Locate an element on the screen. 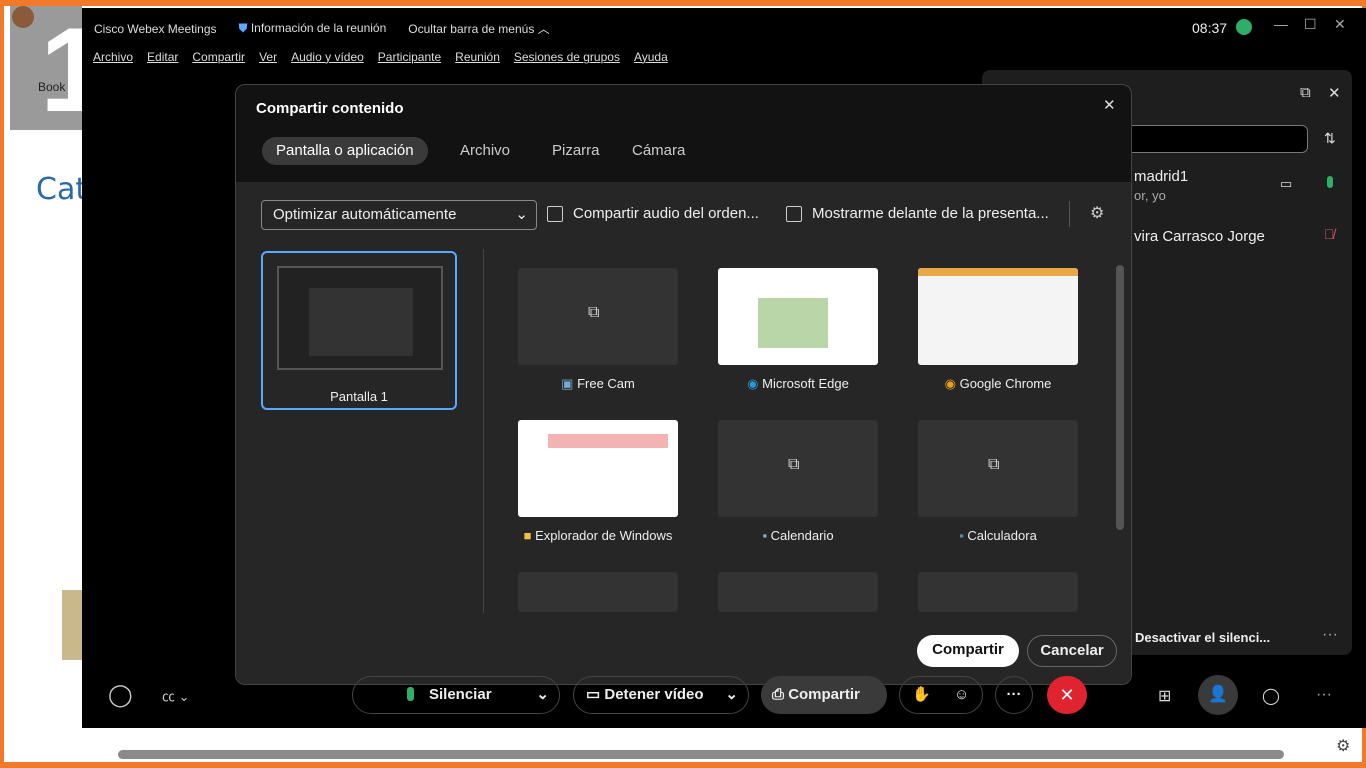 The height and width of the screenshot is (768, 1366). participants-button: 👤 is located at coordinates (1218, 695).